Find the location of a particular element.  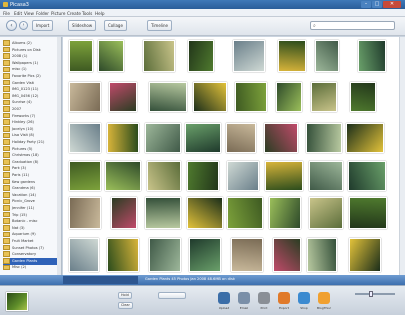

sidebar-item-label: Favorite Pics (2) is located at coordinates (26, 76).